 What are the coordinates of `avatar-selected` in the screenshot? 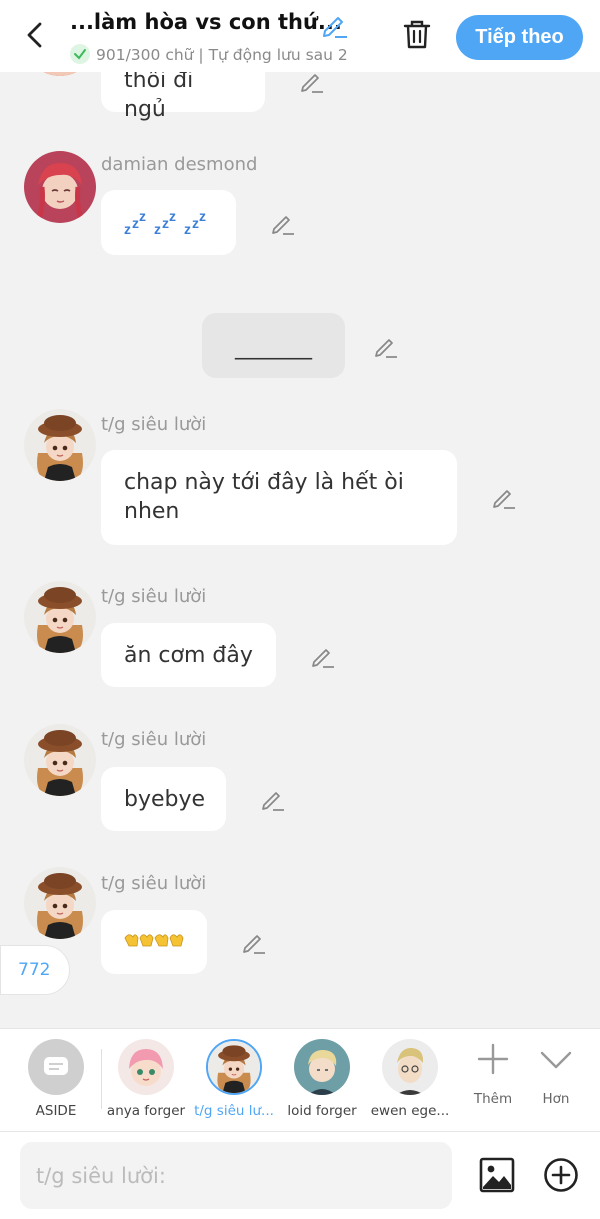 It's located at (234, 1067).